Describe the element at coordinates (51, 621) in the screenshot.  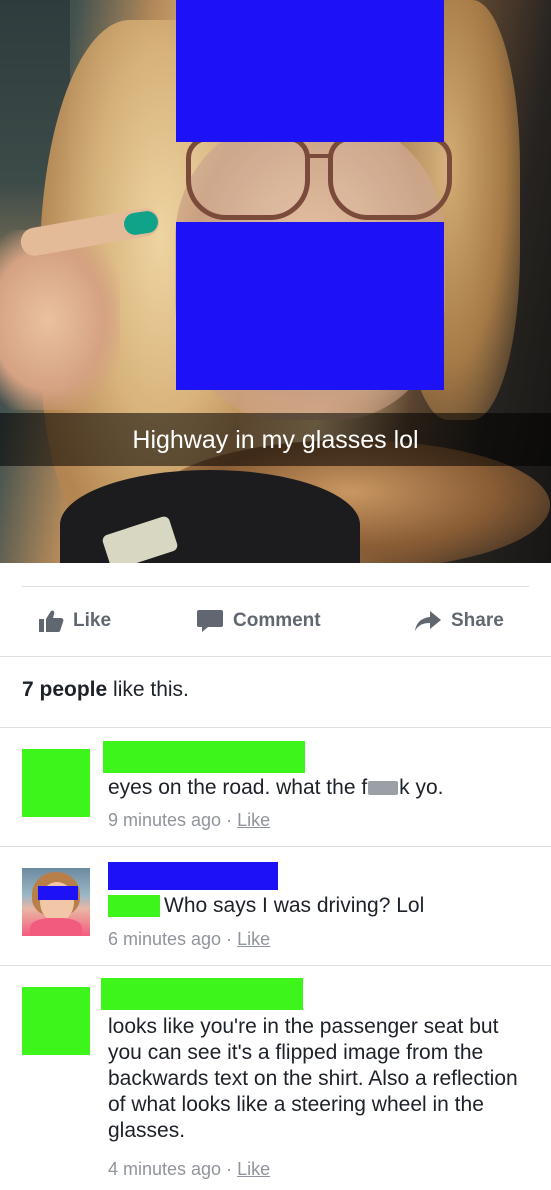
I see `thumbs-up-icon` at that location.